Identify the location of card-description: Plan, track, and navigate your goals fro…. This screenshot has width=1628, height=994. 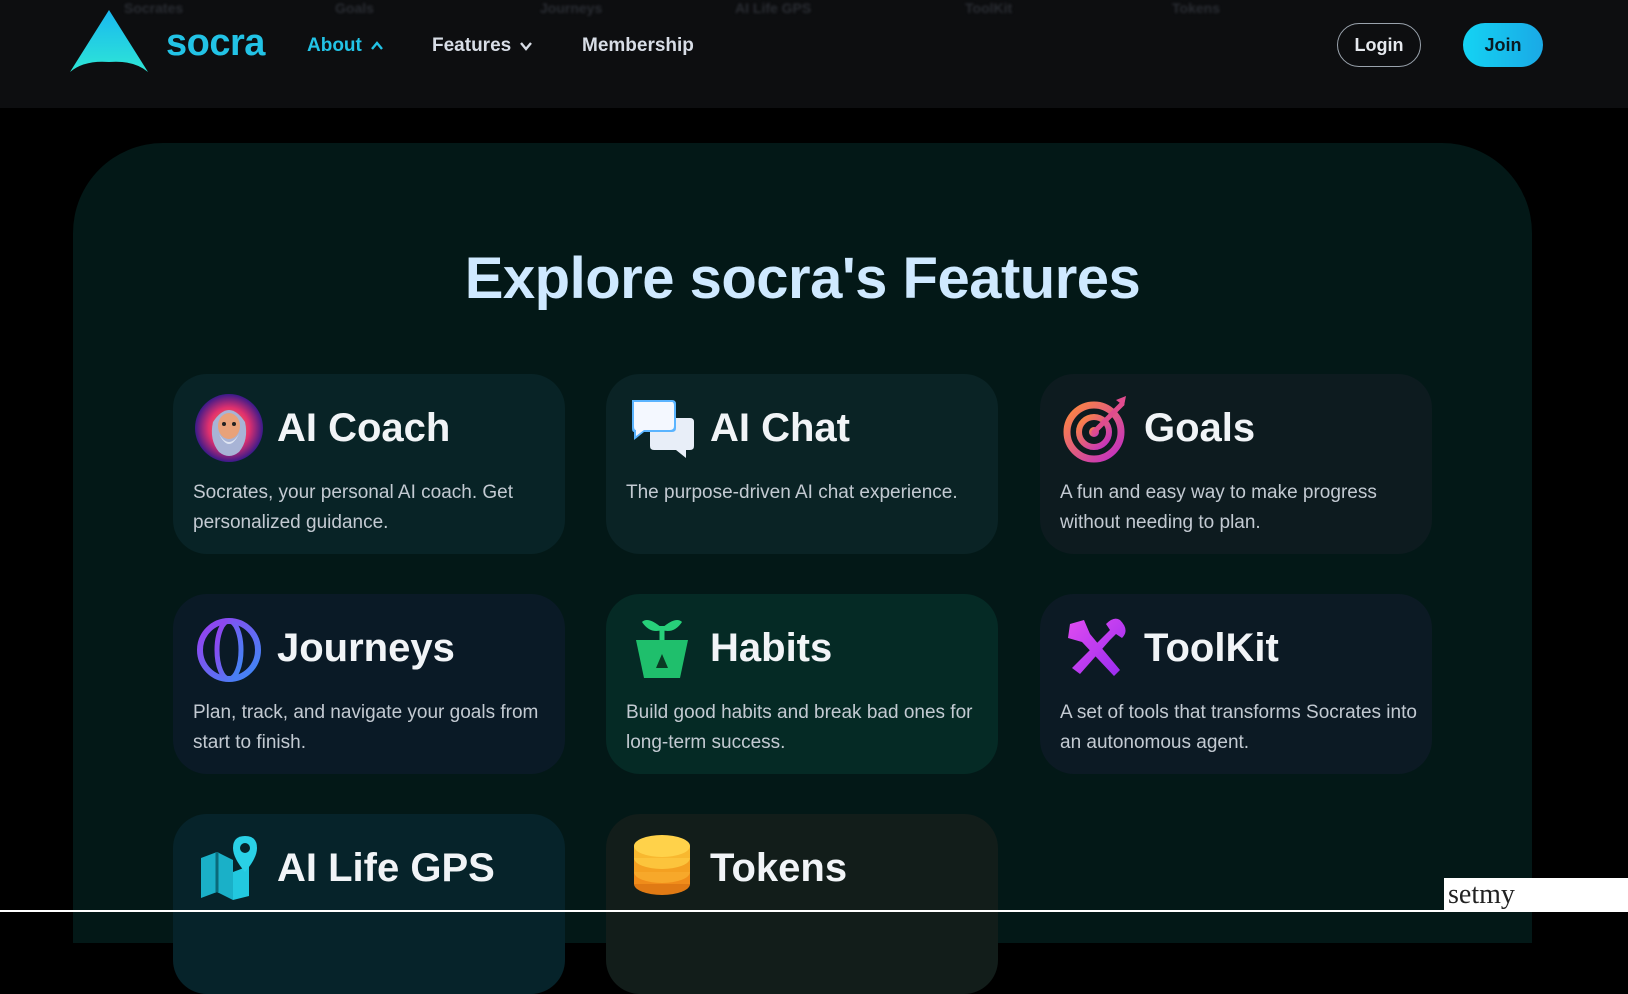
(366, 727).